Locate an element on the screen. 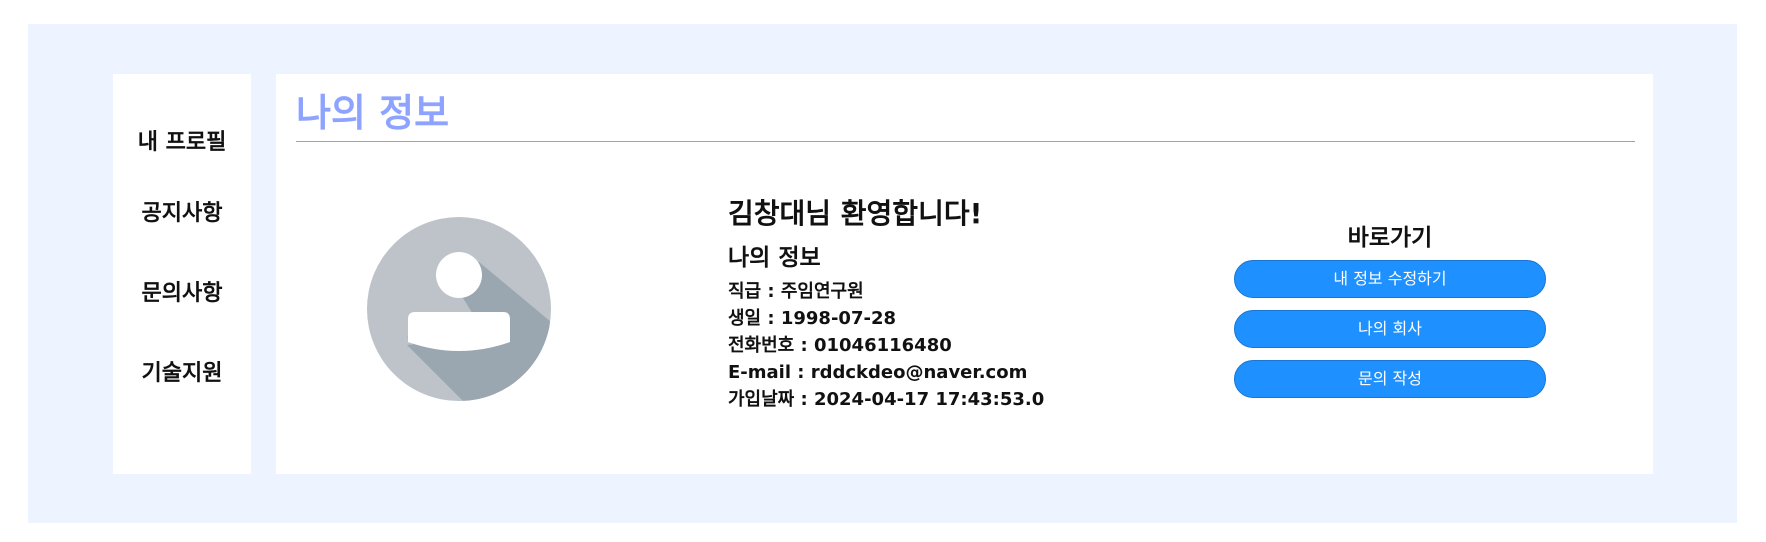 Image resolution: width=1766 pixels, height=542 pixels. shortcuts-panel: 바로가기 내 정보 수정하기 나의 회사 문의 작성 is located at coordinates (1390, 317).